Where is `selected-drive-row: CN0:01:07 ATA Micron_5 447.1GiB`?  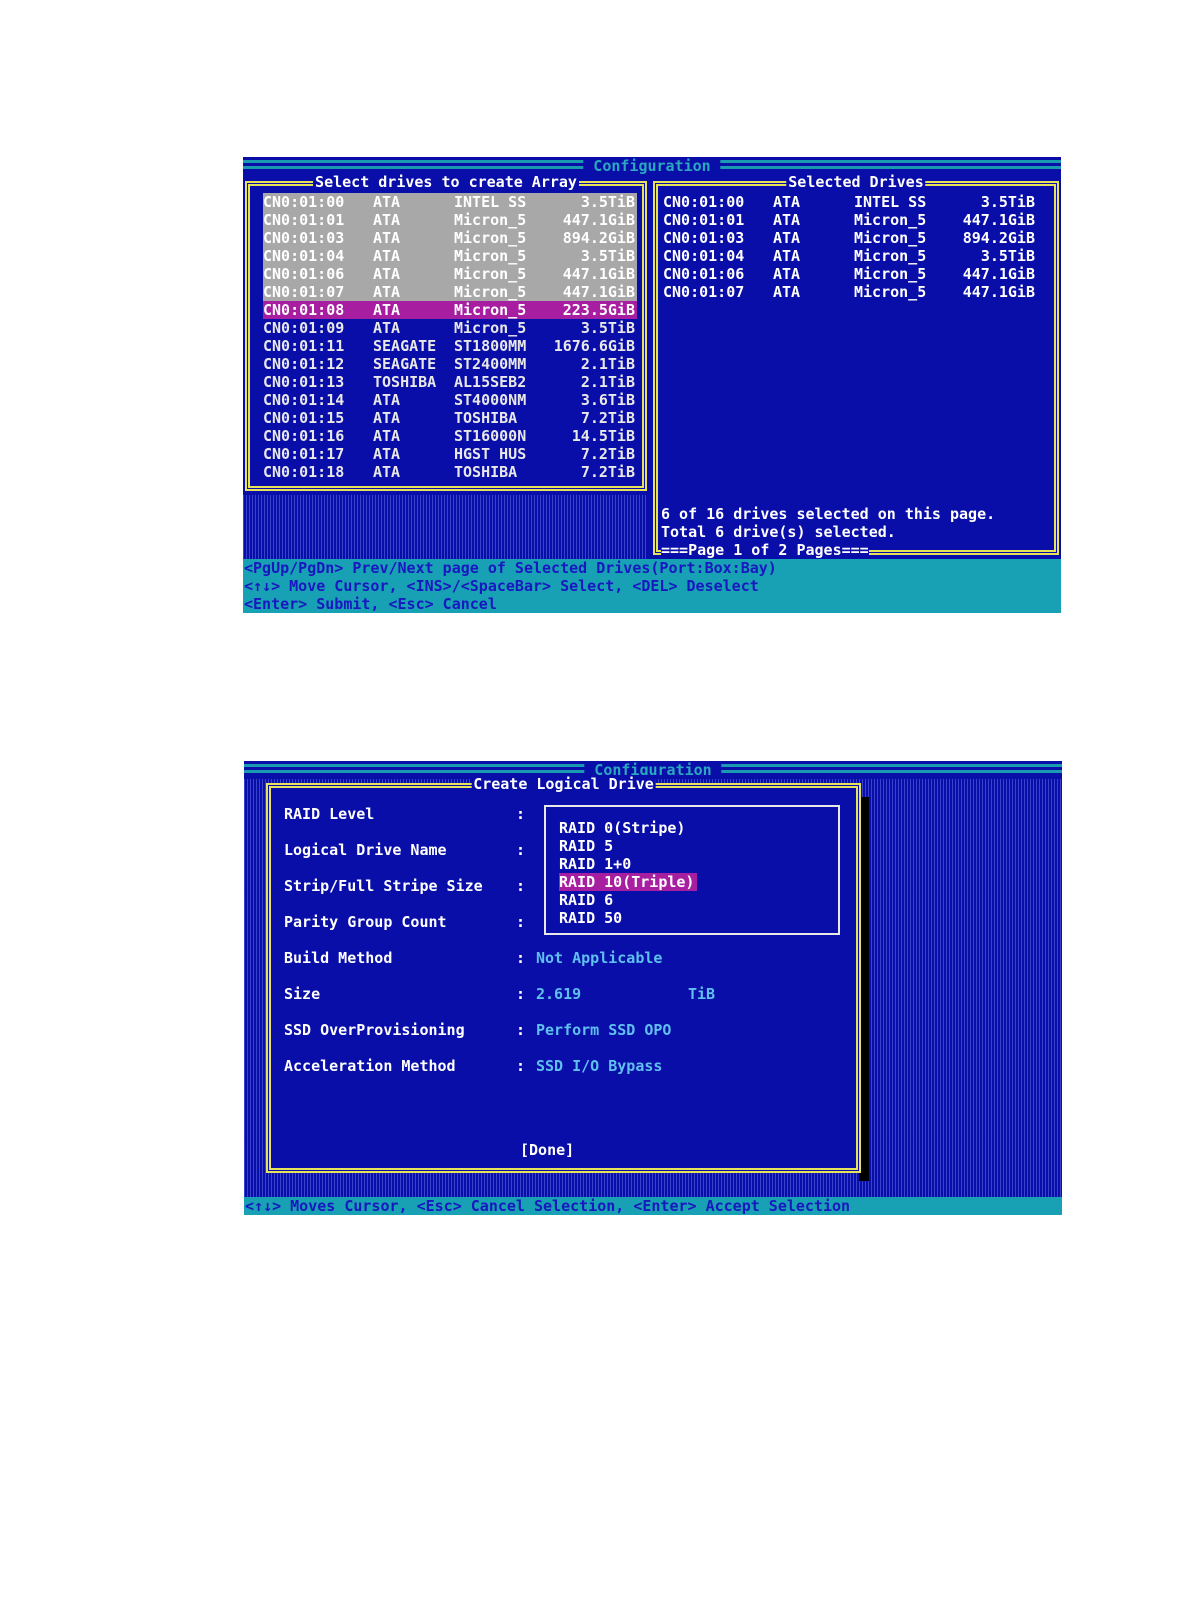
selected-drive-row: CN0:01:07 ATA Micron_5 447.1GiB is located at coordinates (849, 292).